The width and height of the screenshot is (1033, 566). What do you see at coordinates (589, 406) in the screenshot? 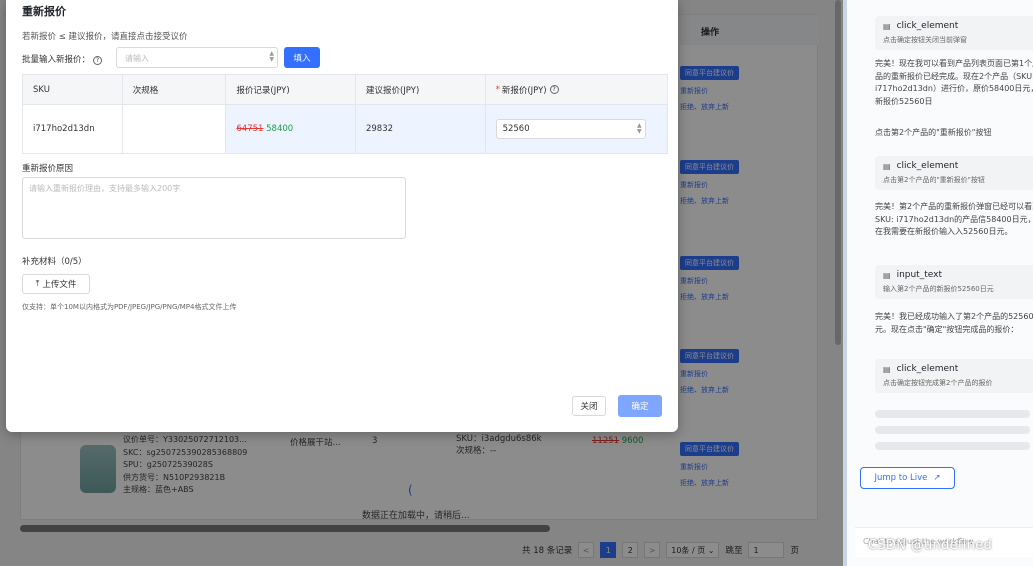
I see `close-button: 关闭` at bounding box center [589, 406].